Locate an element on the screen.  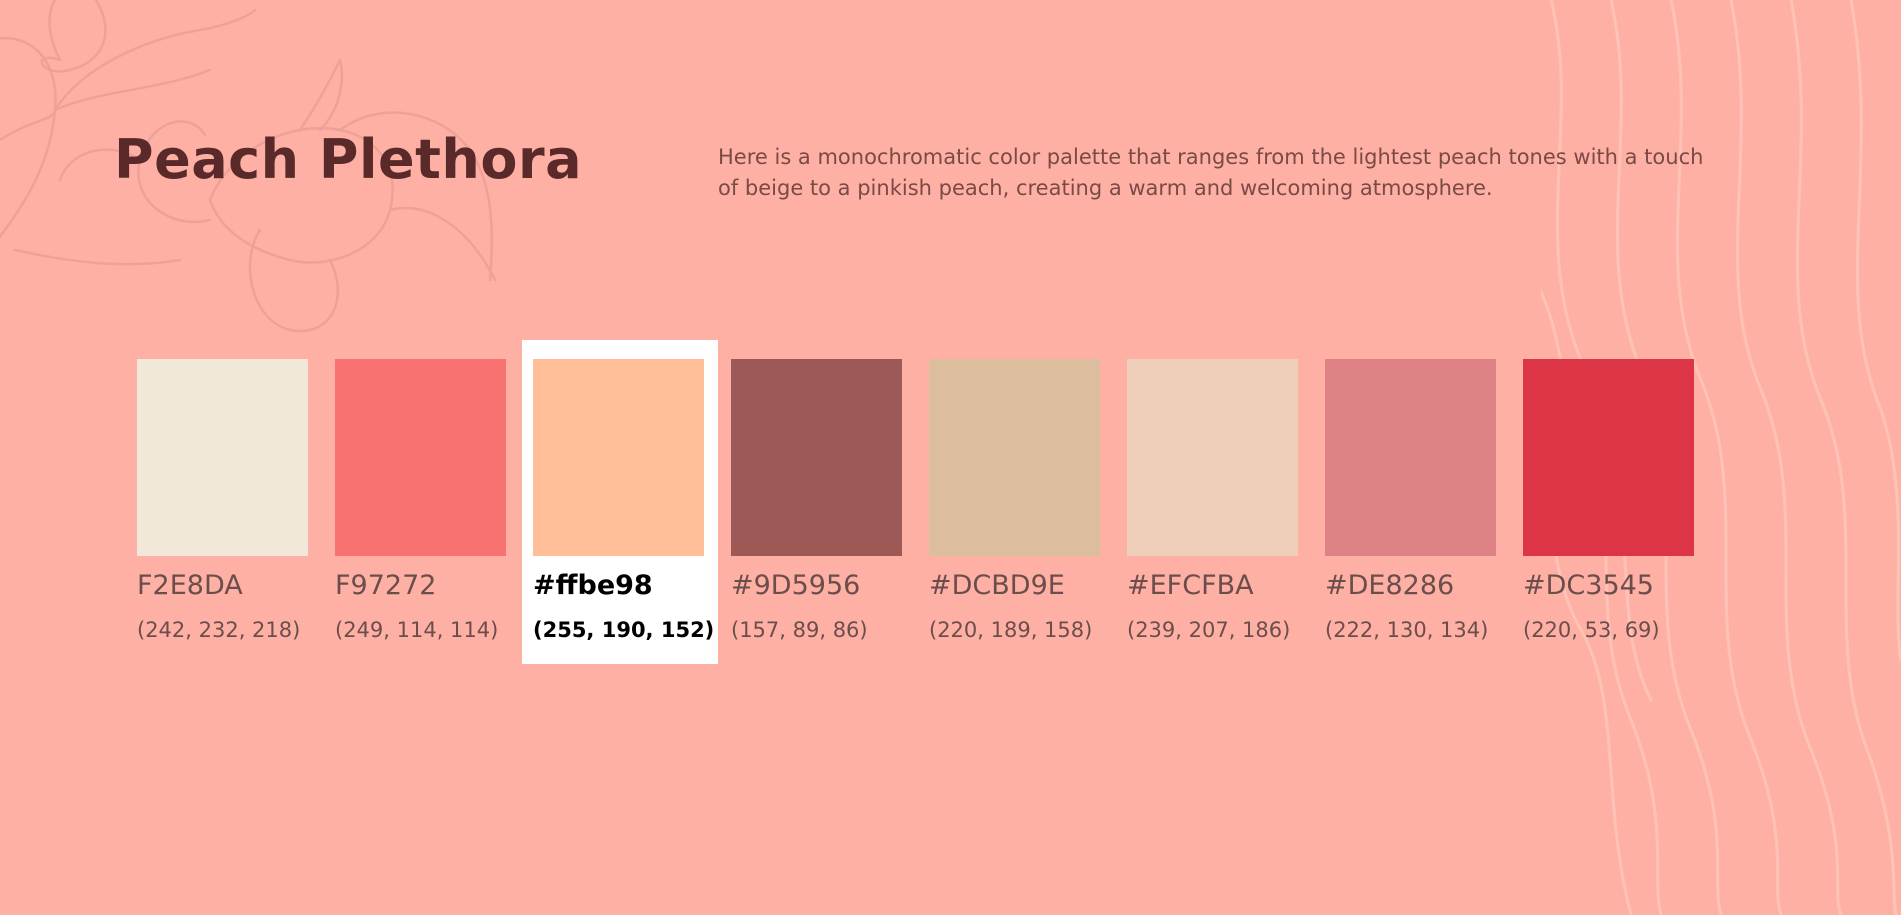
swatch-card: #9D5956 (157, 89, 86) is located at coordinates (818, 502).